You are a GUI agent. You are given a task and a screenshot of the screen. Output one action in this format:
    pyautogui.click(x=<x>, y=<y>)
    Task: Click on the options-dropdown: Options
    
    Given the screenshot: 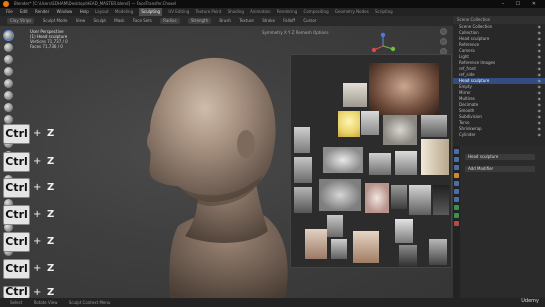 What is the action you would take?
    pyautogui.click(x=320, y=32)
    